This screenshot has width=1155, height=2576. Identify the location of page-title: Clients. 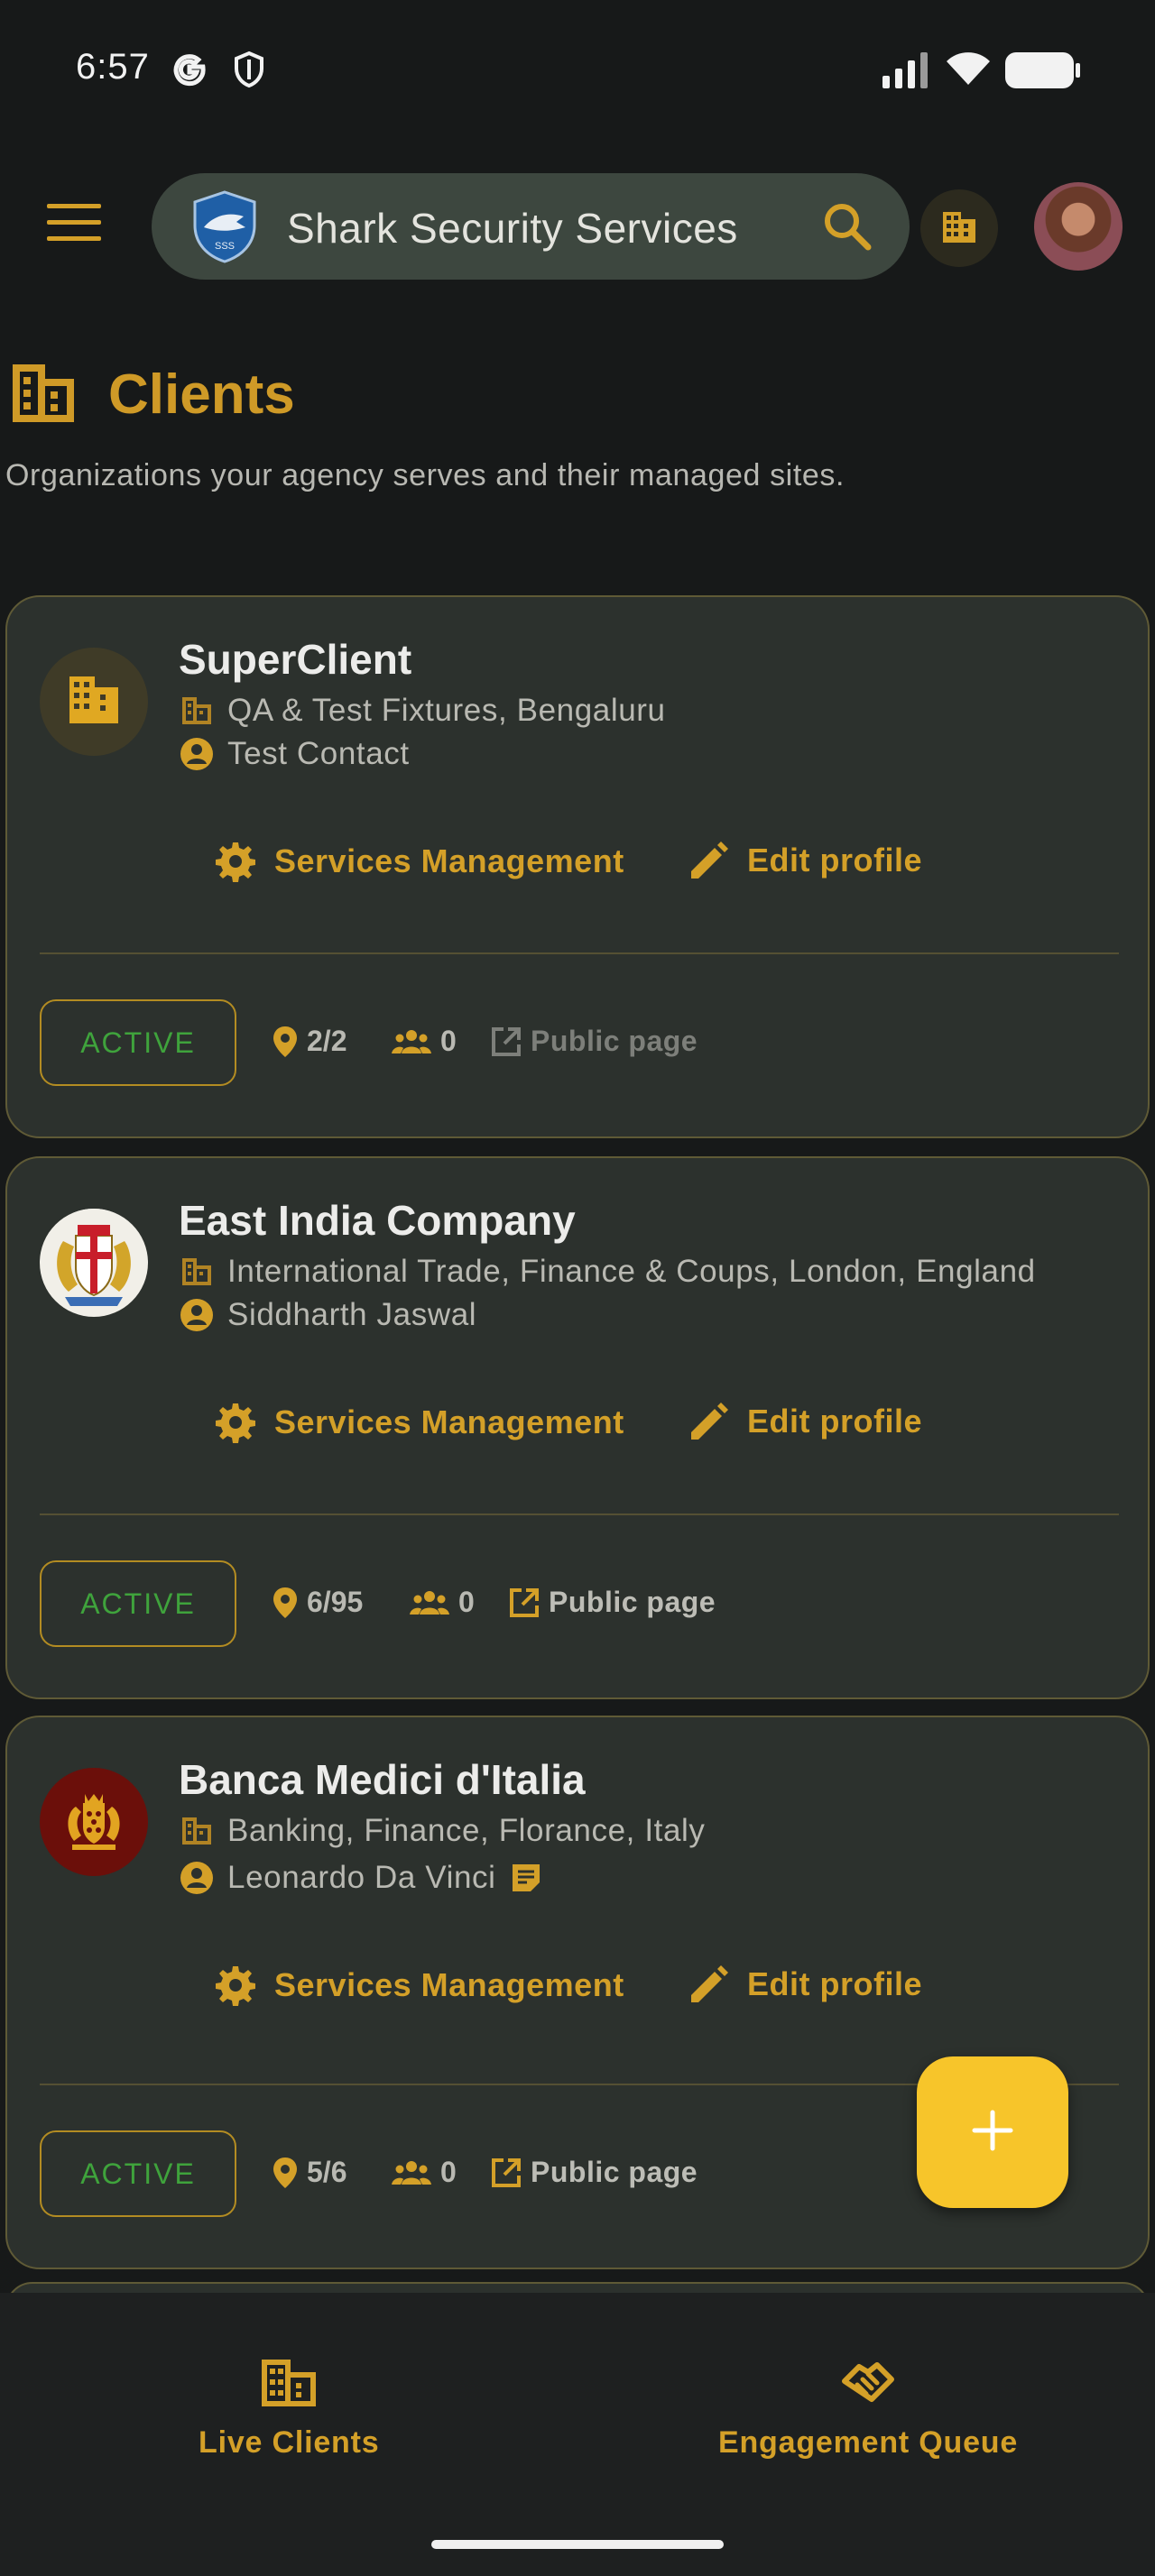
(201, 394).